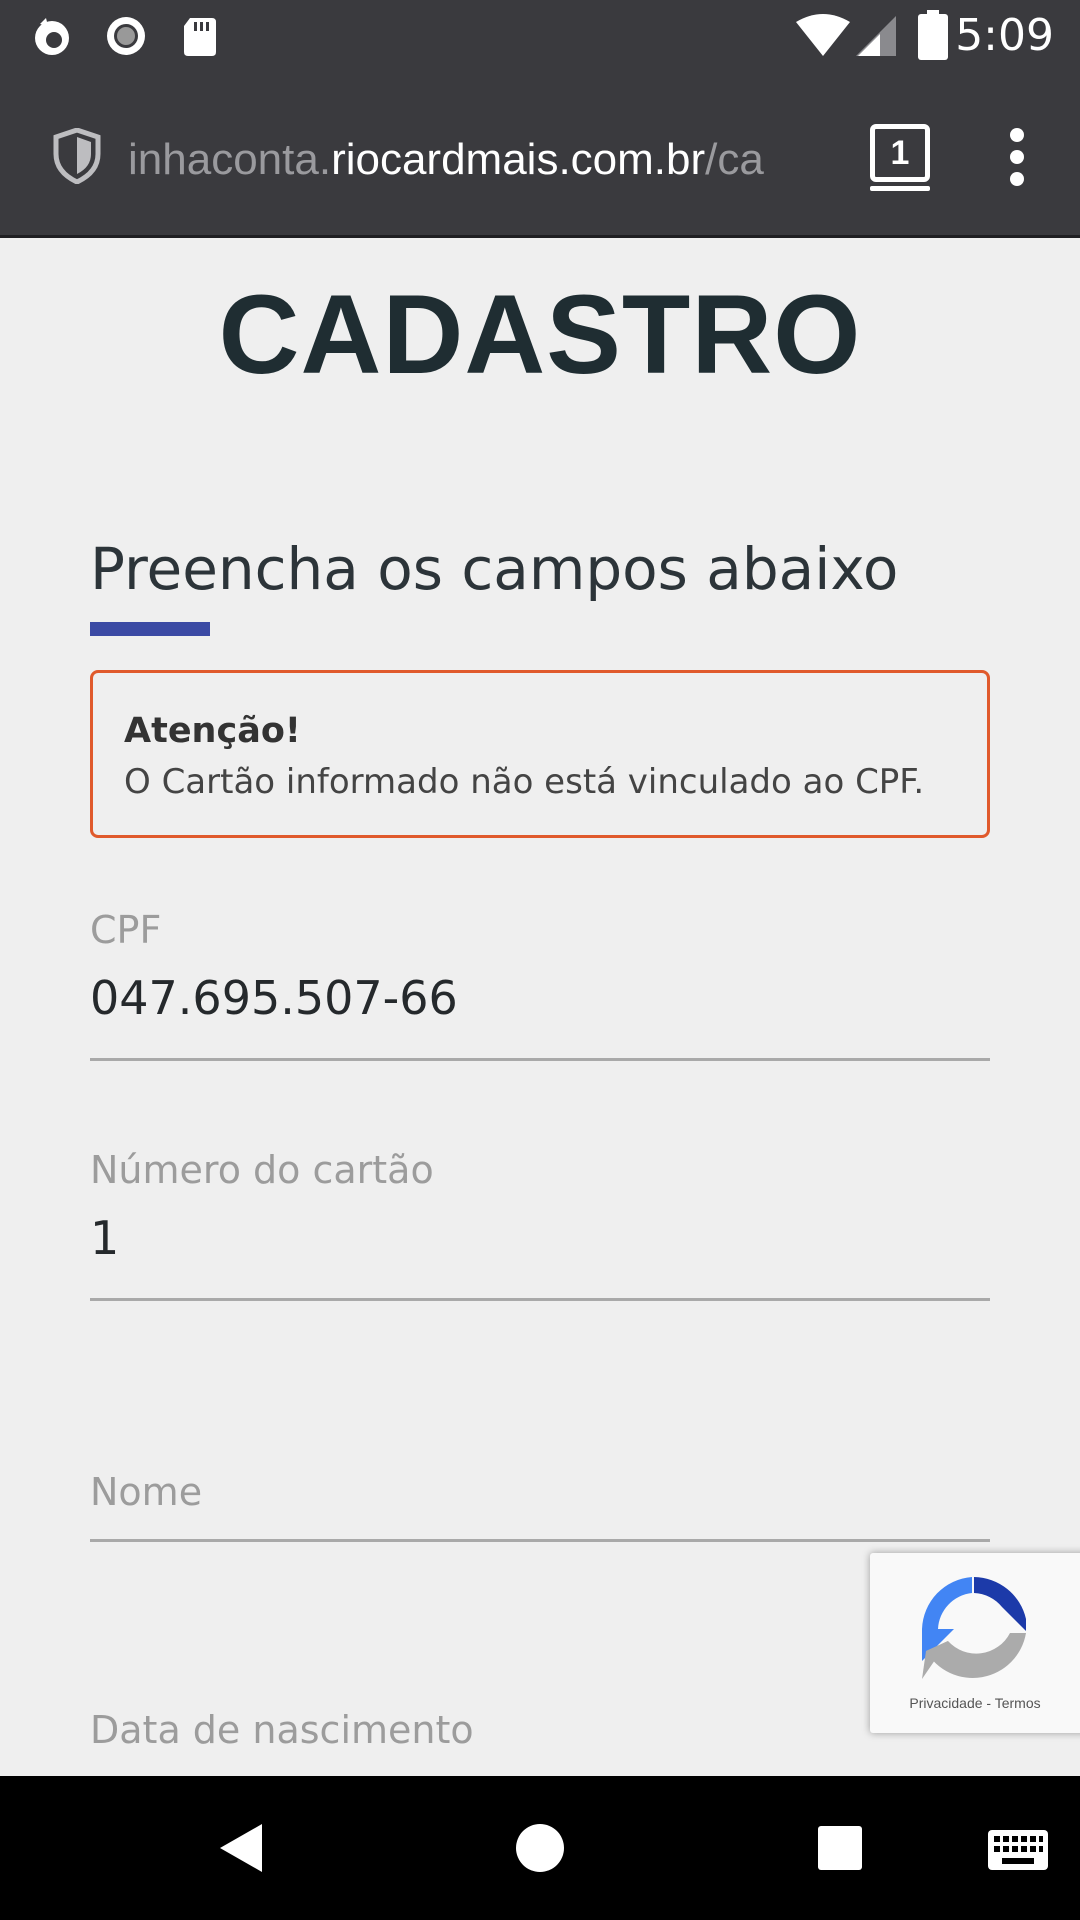 This screenshot has height=1920, width=1080. Describe the element at coordinates (900, 157) in the screenshot. I see `tab-count-button: 1` at that location.